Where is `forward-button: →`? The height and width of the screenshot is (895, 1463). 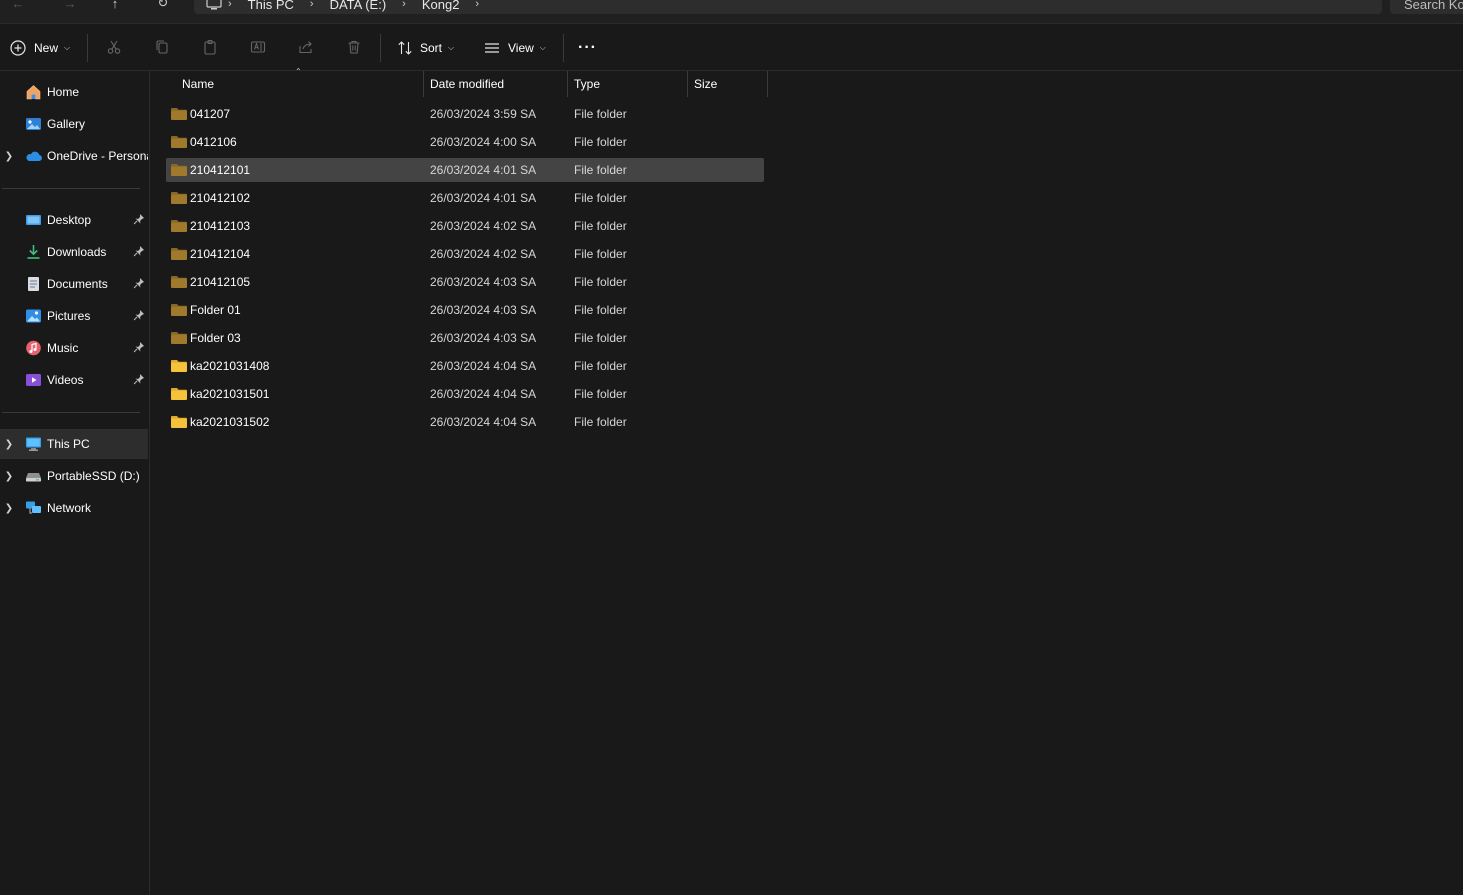
forward-button: → is located at coordinates (70, 6).